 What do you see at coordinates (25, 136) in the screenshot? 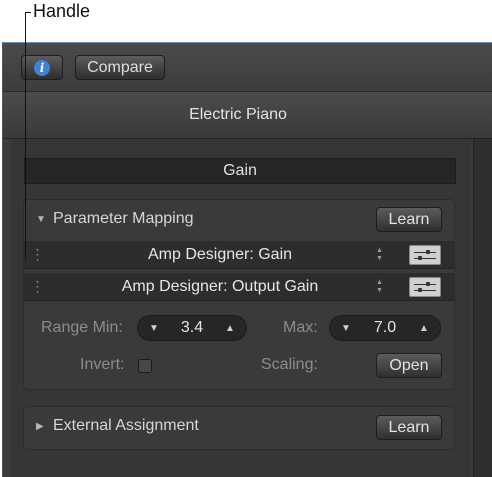
I see `callout-line-vertical` at bounding box center [25, 136].